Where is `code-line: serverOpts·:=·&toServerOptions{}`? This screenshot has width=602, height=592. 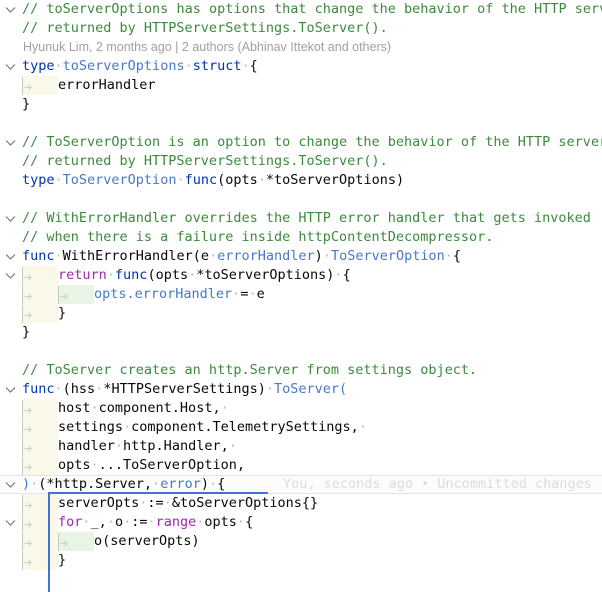
code-line: serverOpts·:=·&toServerOptions{} is located at coordinates (301, 503).